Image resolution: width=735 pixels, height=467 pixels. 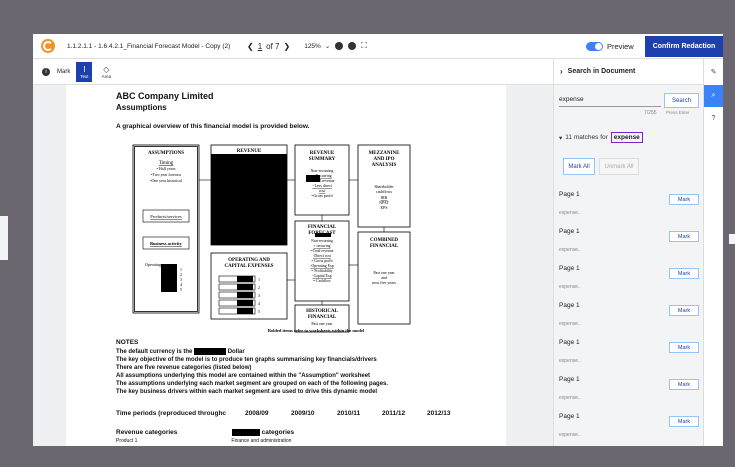 What do you see at coordinates (384, 159) in the screenshot?
I see `diagram-mz-title2: AND IPO` at bounding box center [384, 159].